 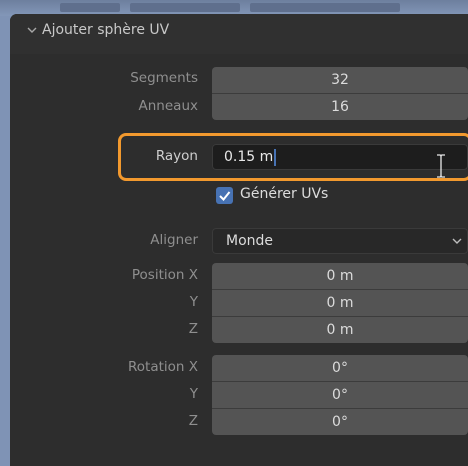 I want to click on radius-input: 0.15 m, so click(x=340, y=157).